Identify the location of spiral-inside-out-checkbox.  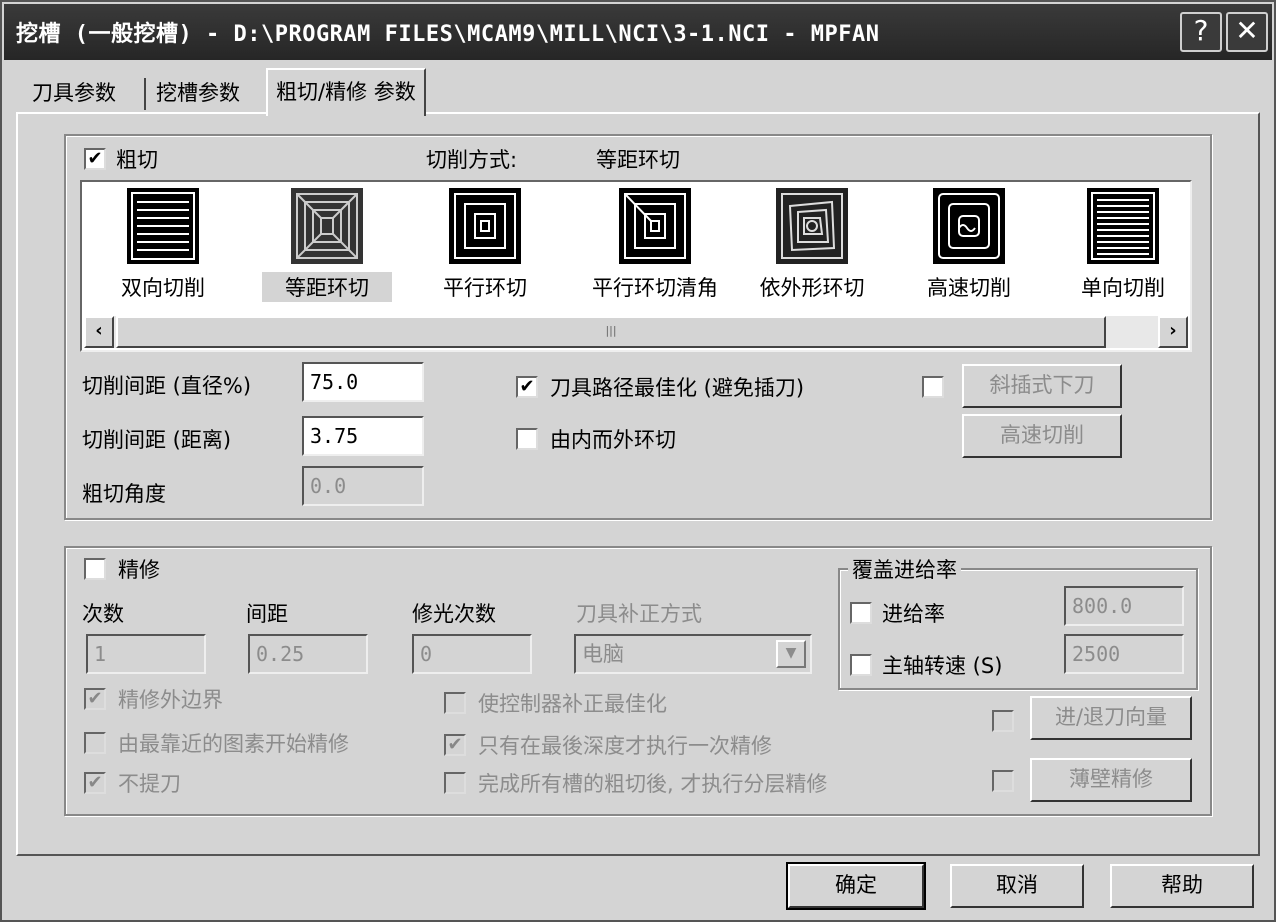
(527, 439).